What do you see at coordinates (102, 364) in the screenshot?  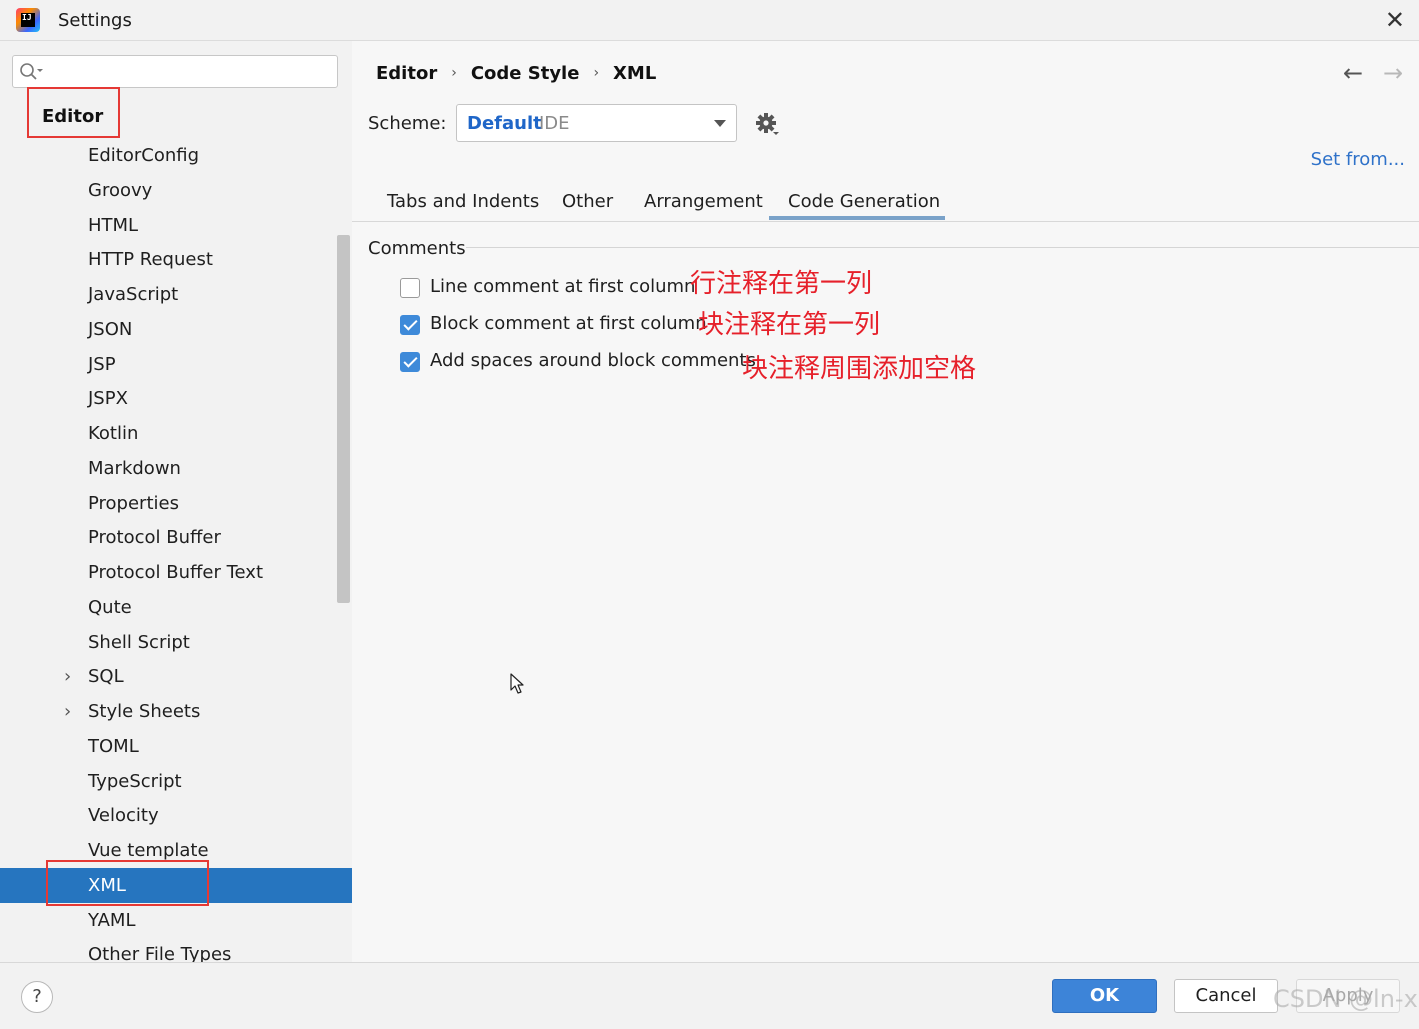 I see `sidebar-item-label: JSP` at bounding box center [102, 364].